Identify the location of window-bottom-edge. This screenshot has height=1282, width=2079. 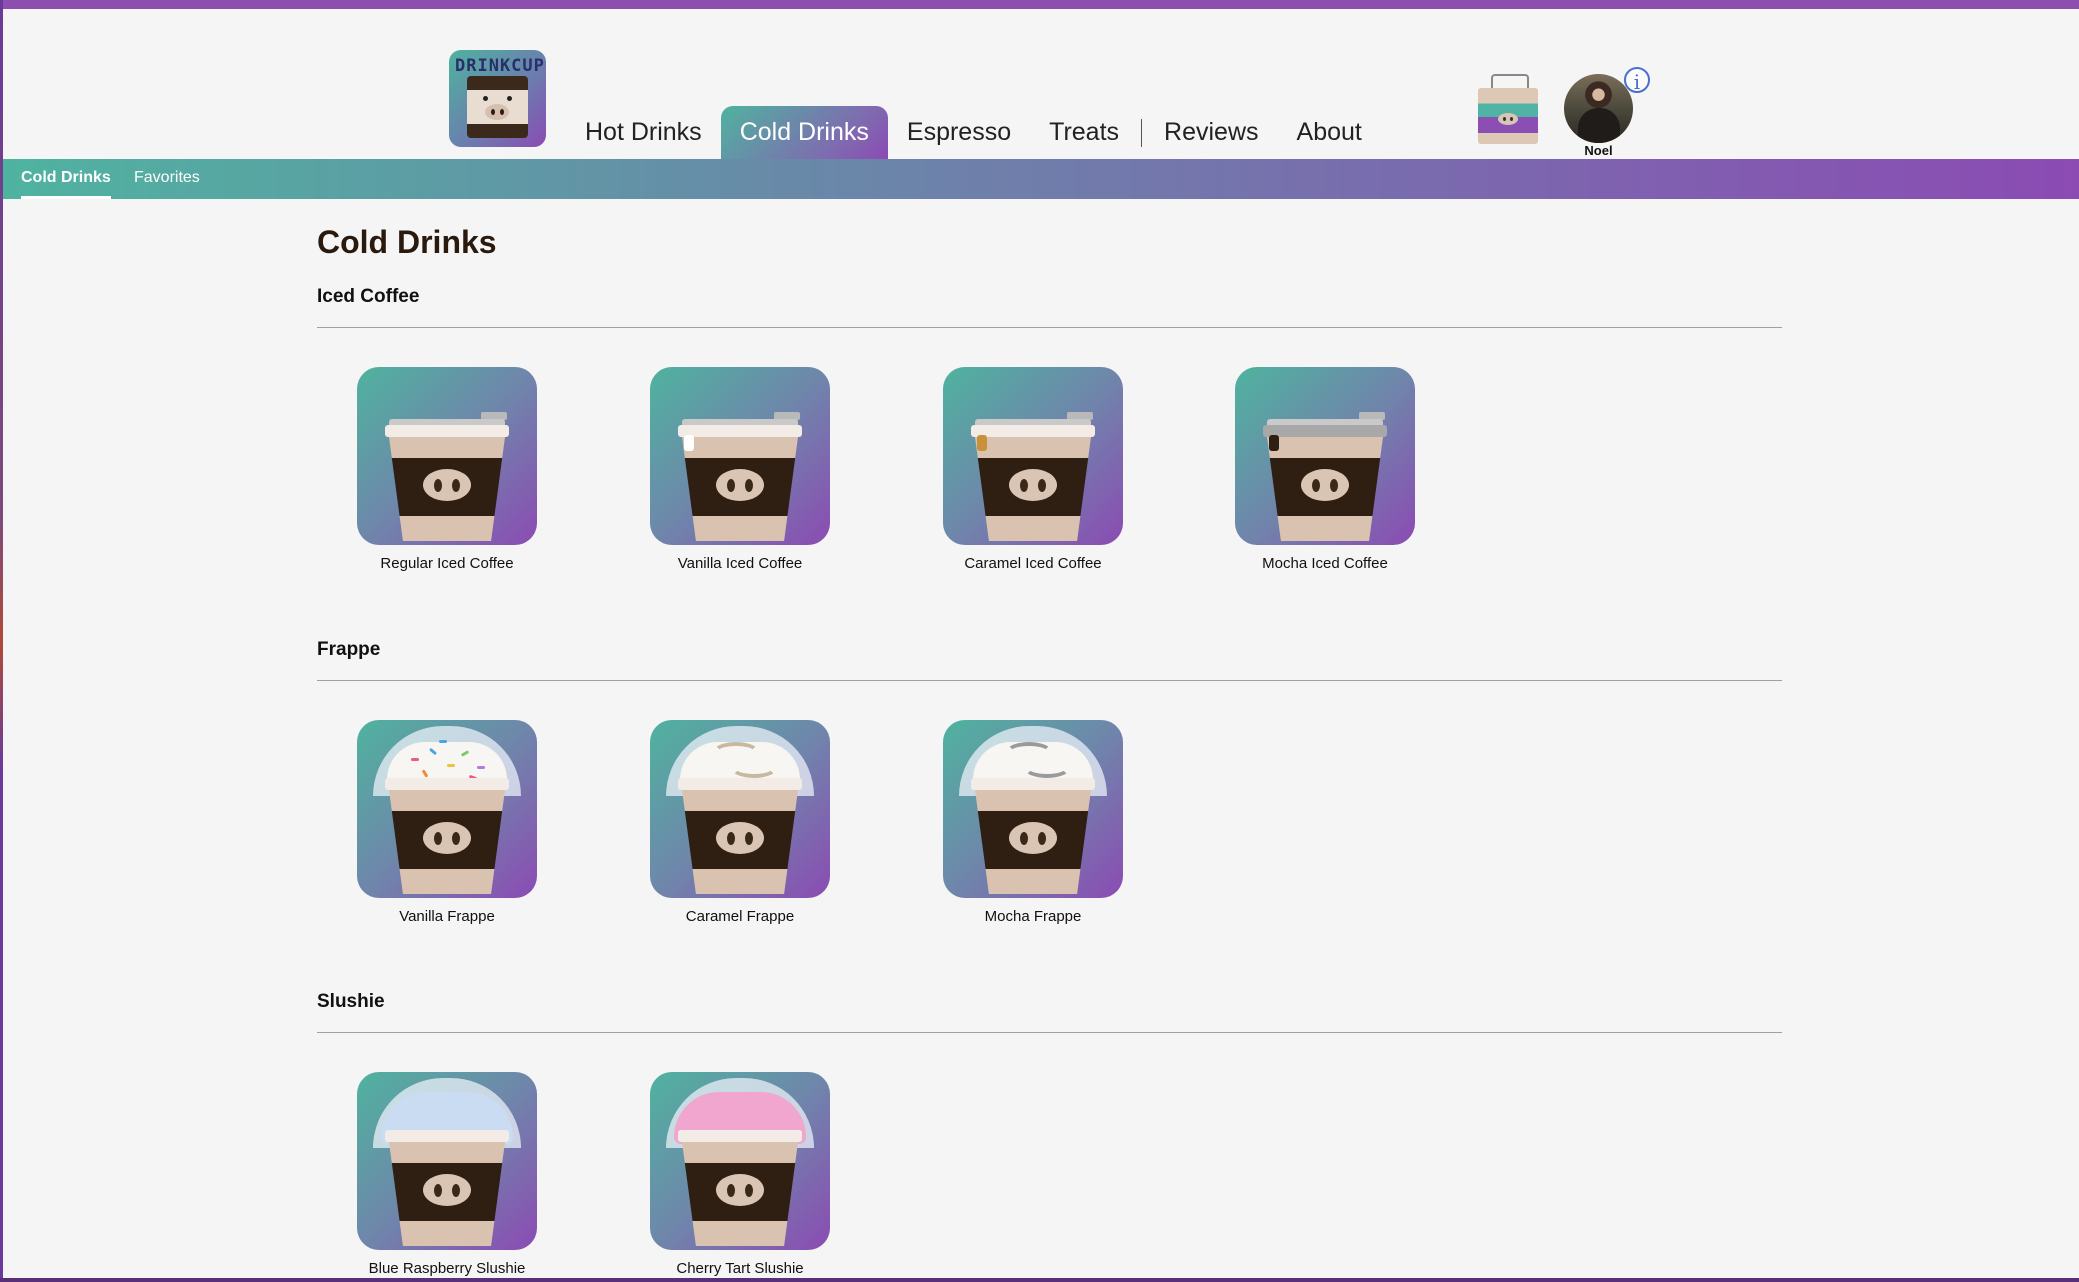
(1039, 1280).